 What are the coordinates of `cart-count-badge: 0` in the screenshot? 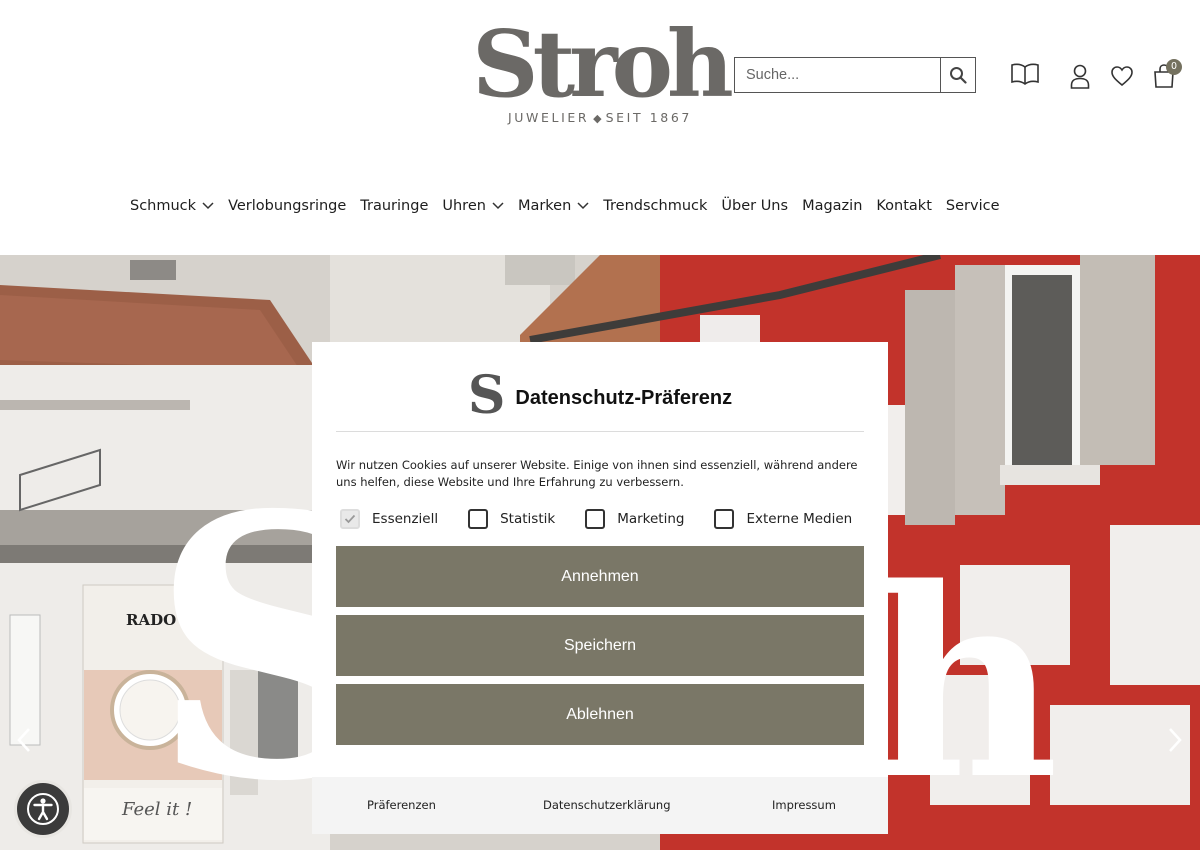 It's located at (1174, 67).